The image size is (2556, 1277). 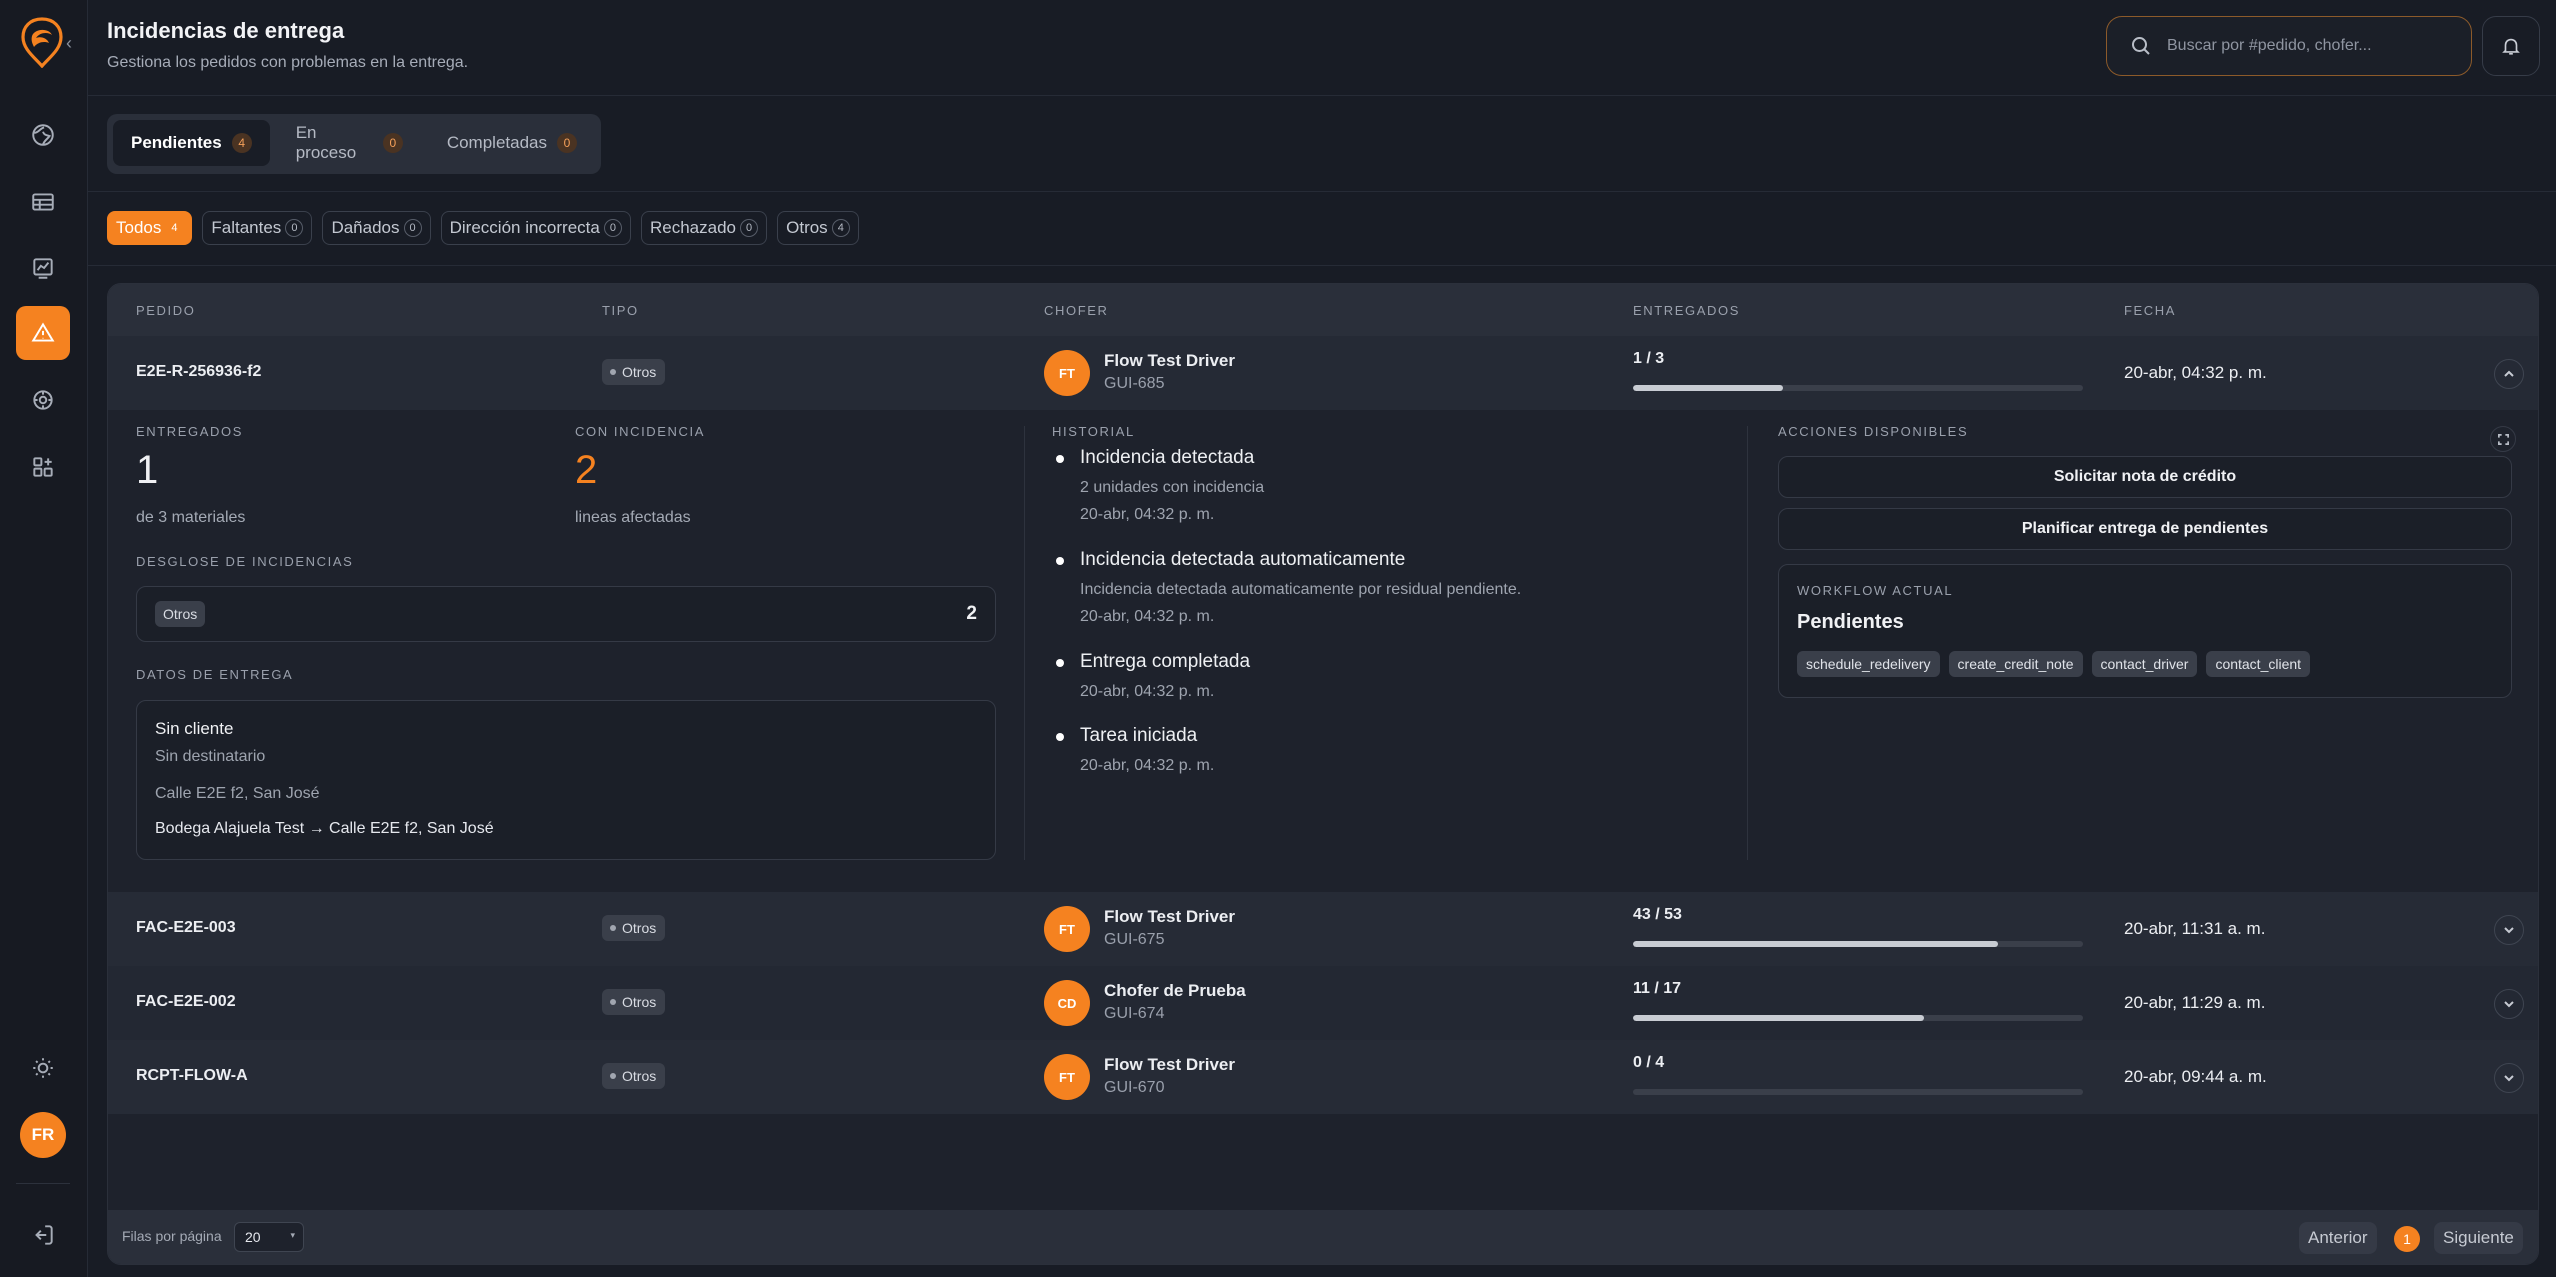 What do you see at coordinates (176, 142) in the screenshot?
I see `tab-label: Pendientes` at bounding box center [176, 142].